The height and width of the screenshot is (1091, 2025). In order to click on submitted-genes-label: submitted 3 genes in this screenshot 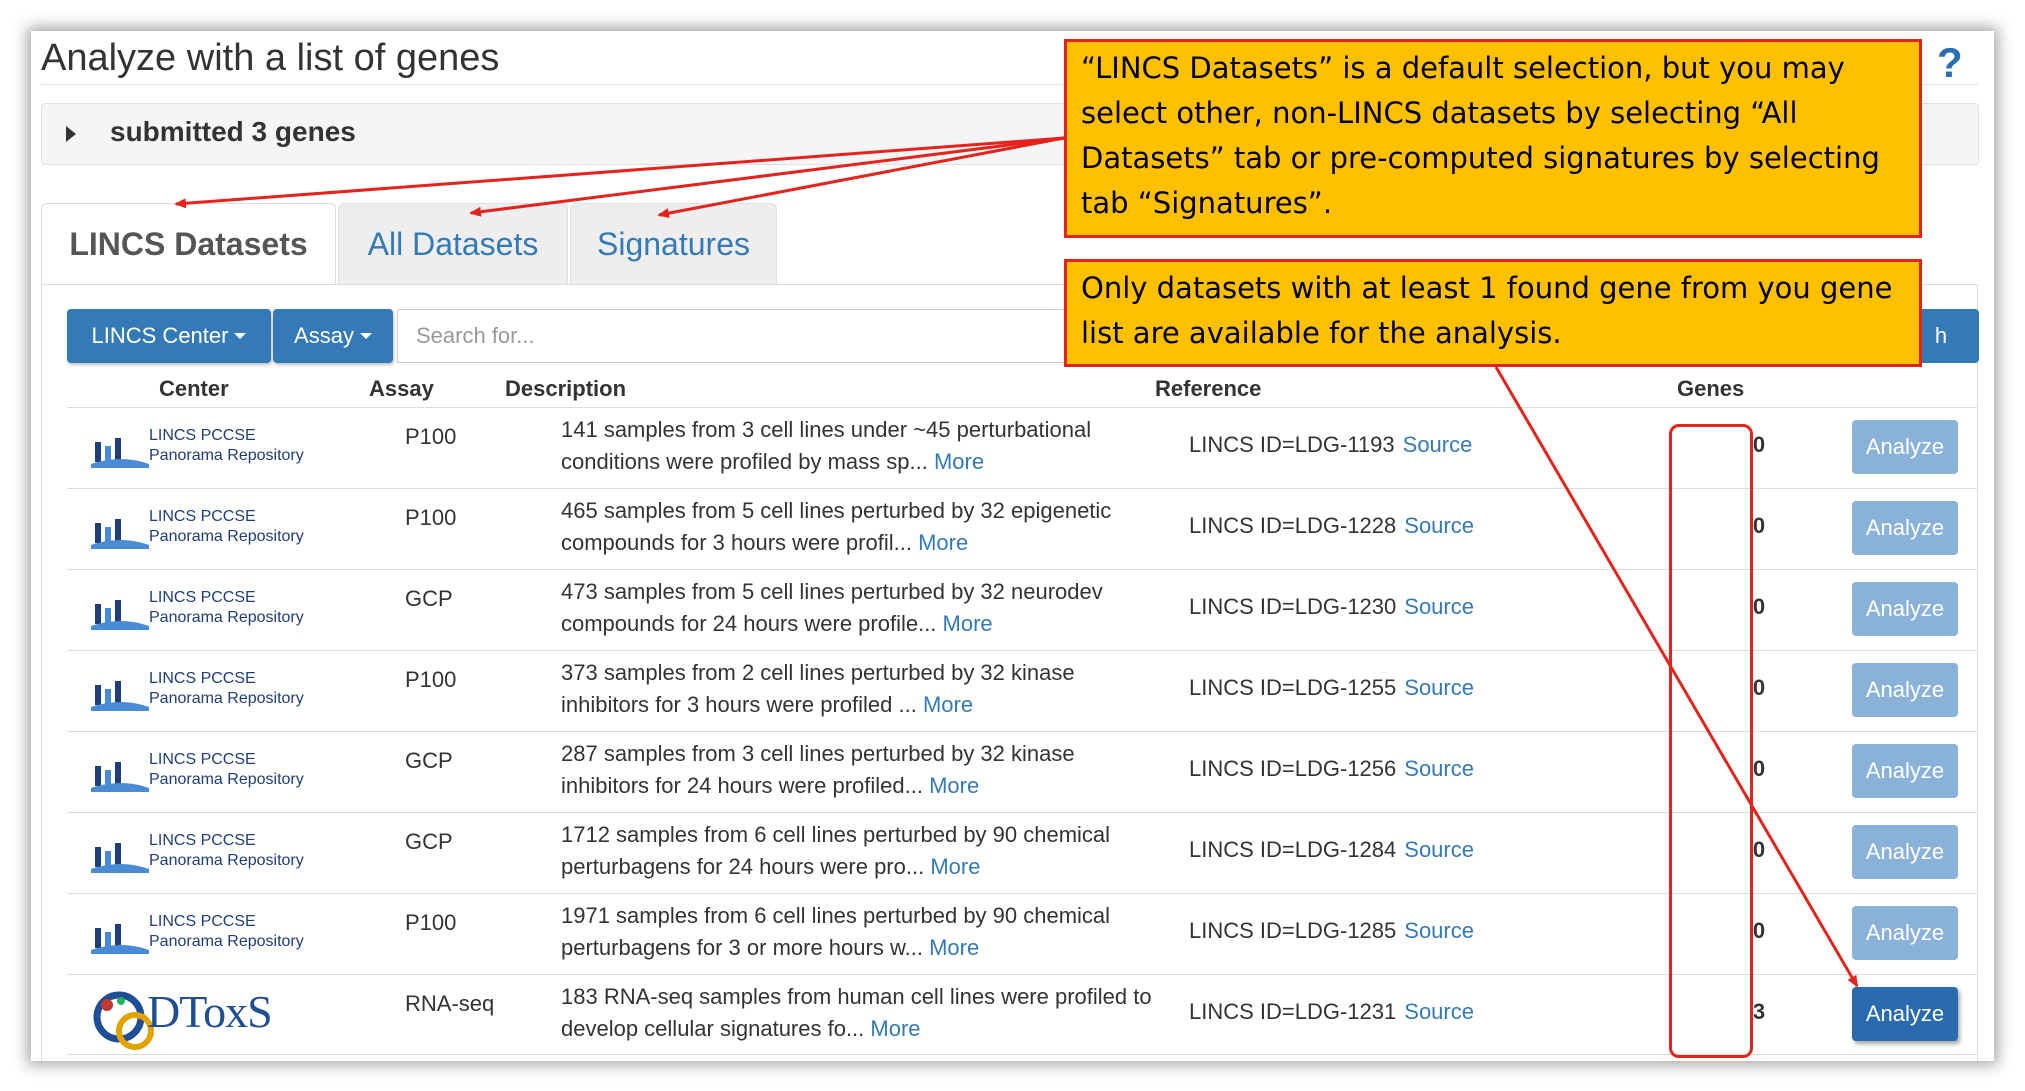, I will do `click(233, 132)`.